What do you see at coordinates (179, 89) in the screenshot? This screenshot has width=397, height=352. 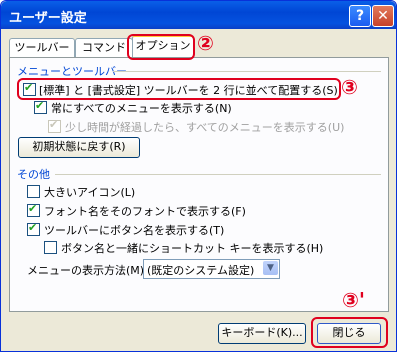 I see `highlight-two-row-option` at bounding box center [179, 89].